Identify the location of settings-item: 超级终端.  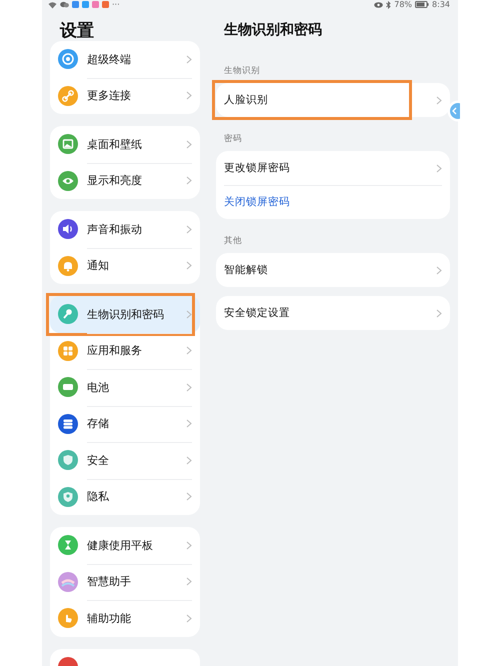
(125, 59).